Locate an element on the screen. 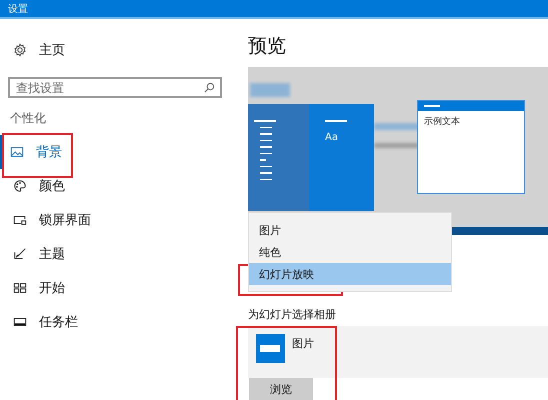 The height and width of the screenshot is (400, 548). album-label: 为幻灯片选择相册 is located at coordinates (292, 314).